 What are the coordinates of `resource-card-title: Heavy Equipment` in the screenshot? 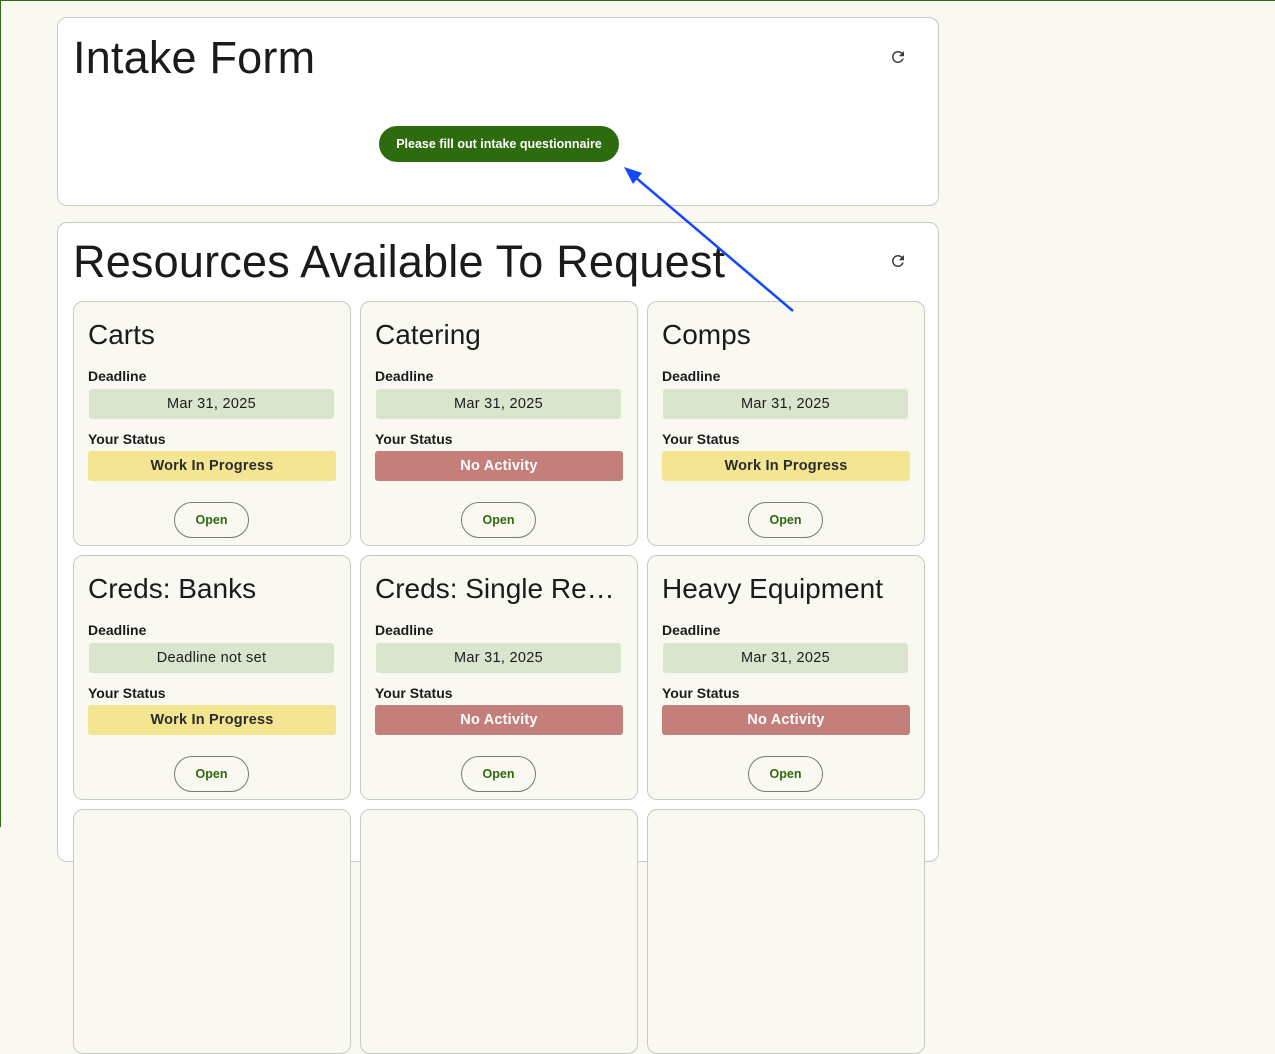 It's located at (773, 588).